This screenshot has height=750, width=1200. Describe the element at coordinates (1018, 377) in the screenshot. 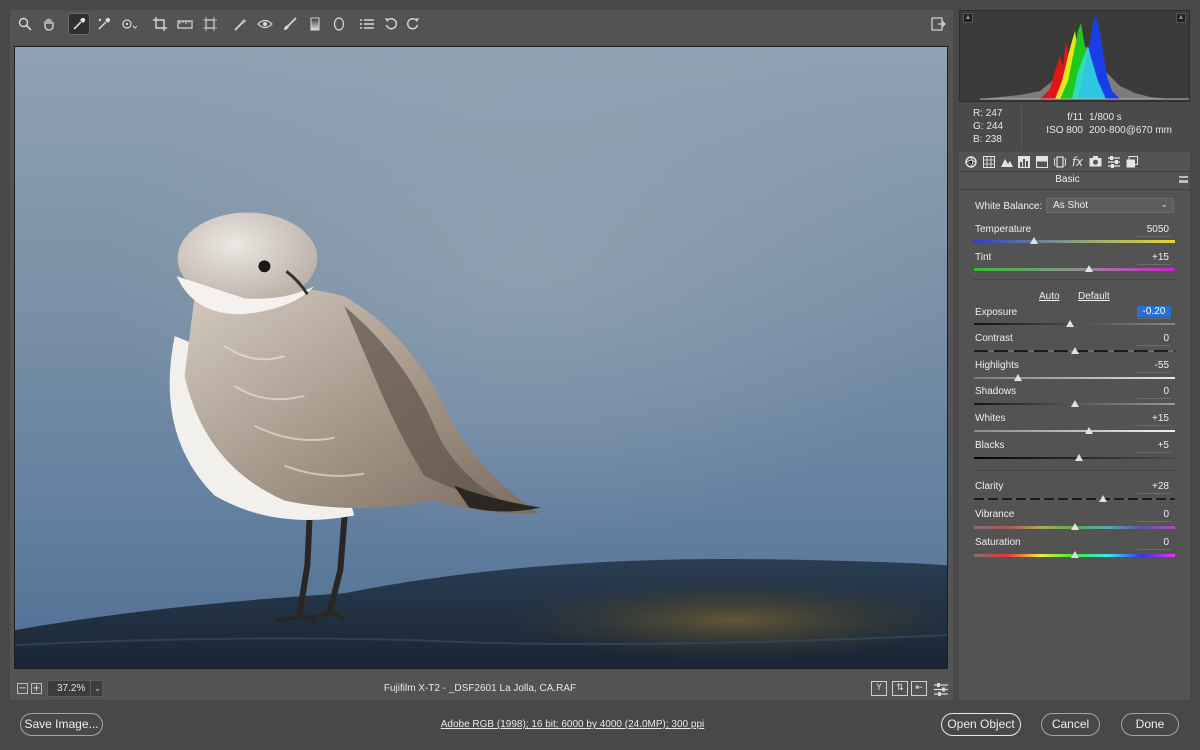

I see `highlights-slider-thumb` at that location.